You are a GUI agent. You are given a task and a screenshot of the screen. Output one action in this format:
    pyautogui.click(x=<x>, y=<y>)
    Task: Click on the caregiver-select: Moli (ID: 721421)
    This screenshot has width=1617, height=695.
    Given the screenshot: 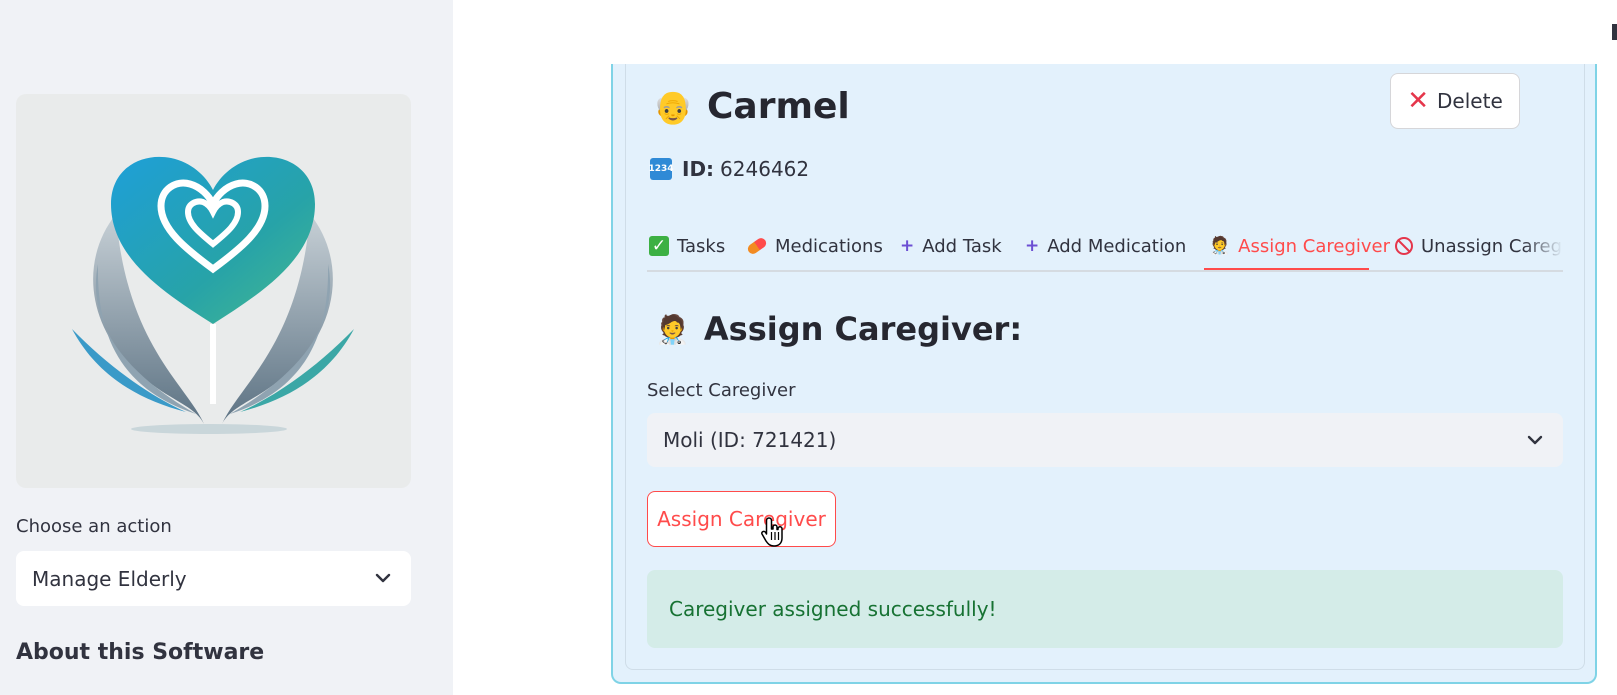 What is the action you would take?
    pyautogui.click(x=1105, y=440)
    